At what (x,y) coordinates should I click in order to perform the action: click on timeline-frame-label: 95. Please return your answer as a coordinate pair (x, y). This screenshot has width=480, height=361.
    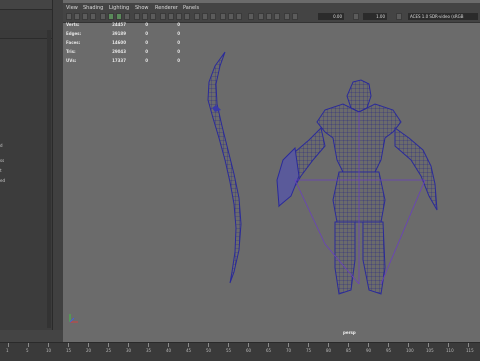
    Looking at the image, I should click on (389, 350).